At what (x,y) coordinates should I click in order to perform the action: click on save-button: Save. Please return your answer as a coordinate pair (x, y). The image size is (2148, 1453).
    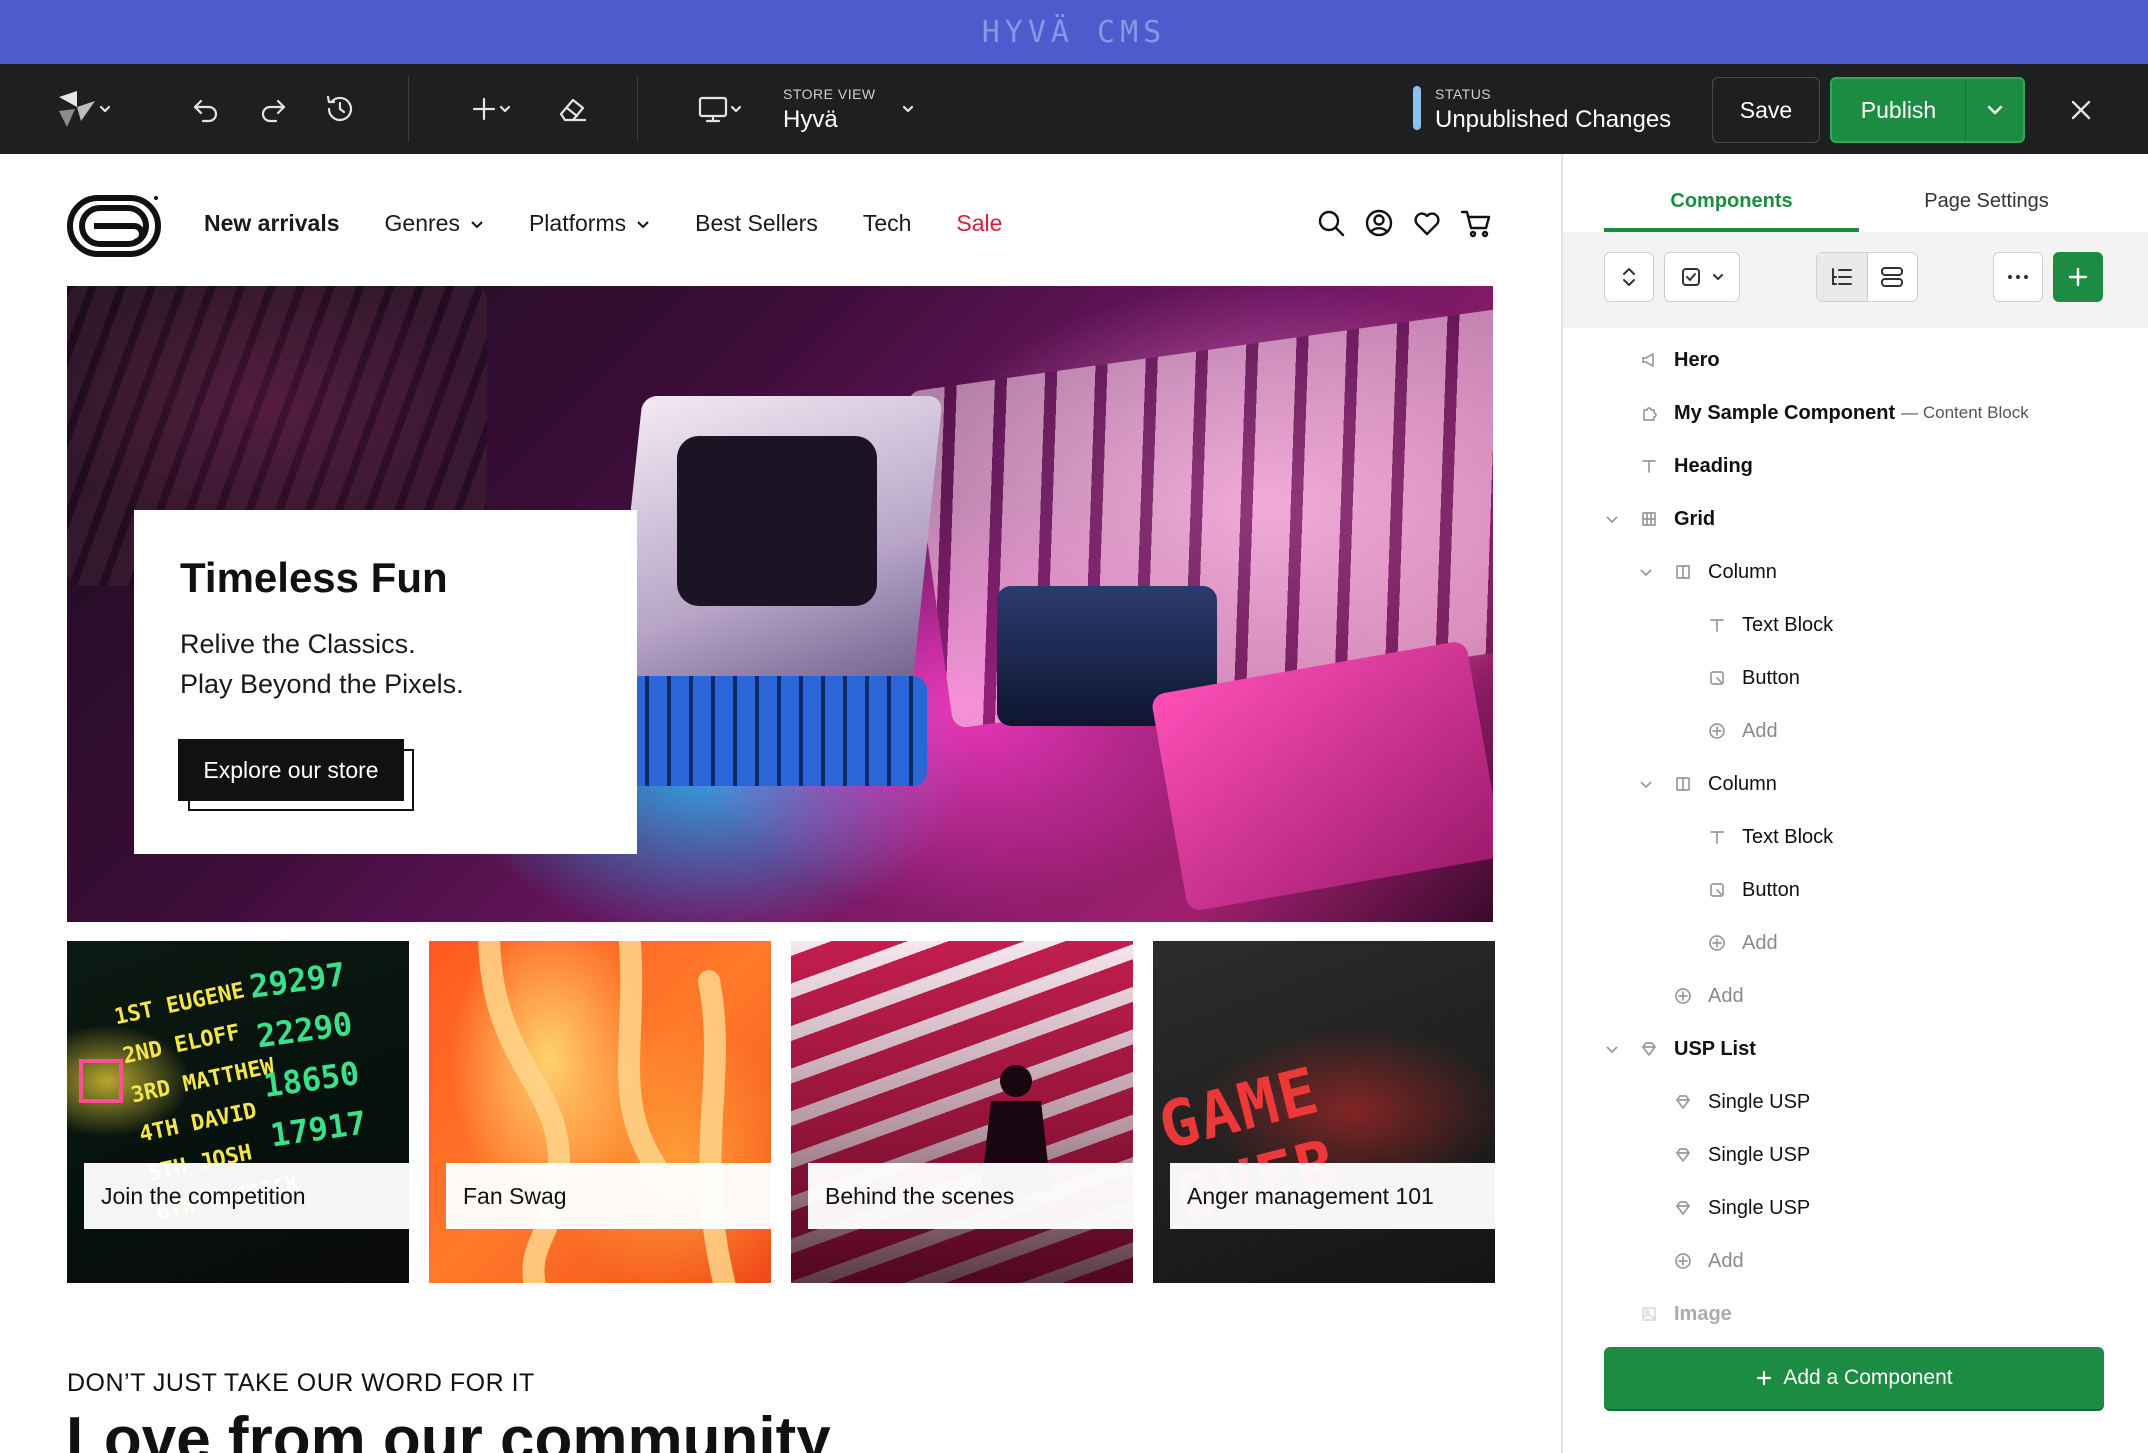
    Looking at the image, I should click on (1766, 110).